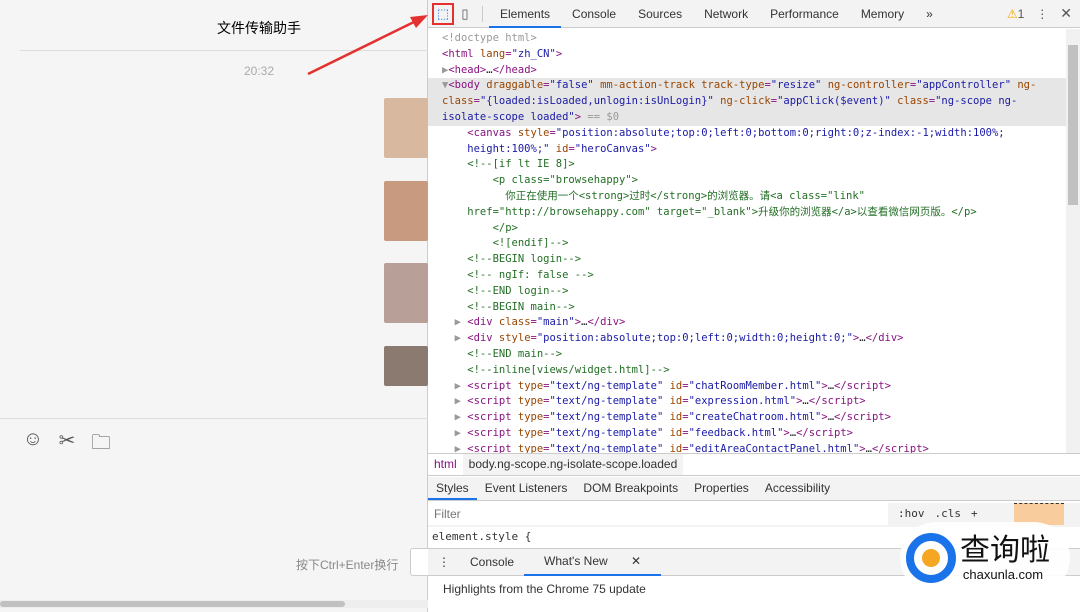  Describe the element at coordinates (868, 85) in the screenshot. I see `code-token: ng-controller` at that location.